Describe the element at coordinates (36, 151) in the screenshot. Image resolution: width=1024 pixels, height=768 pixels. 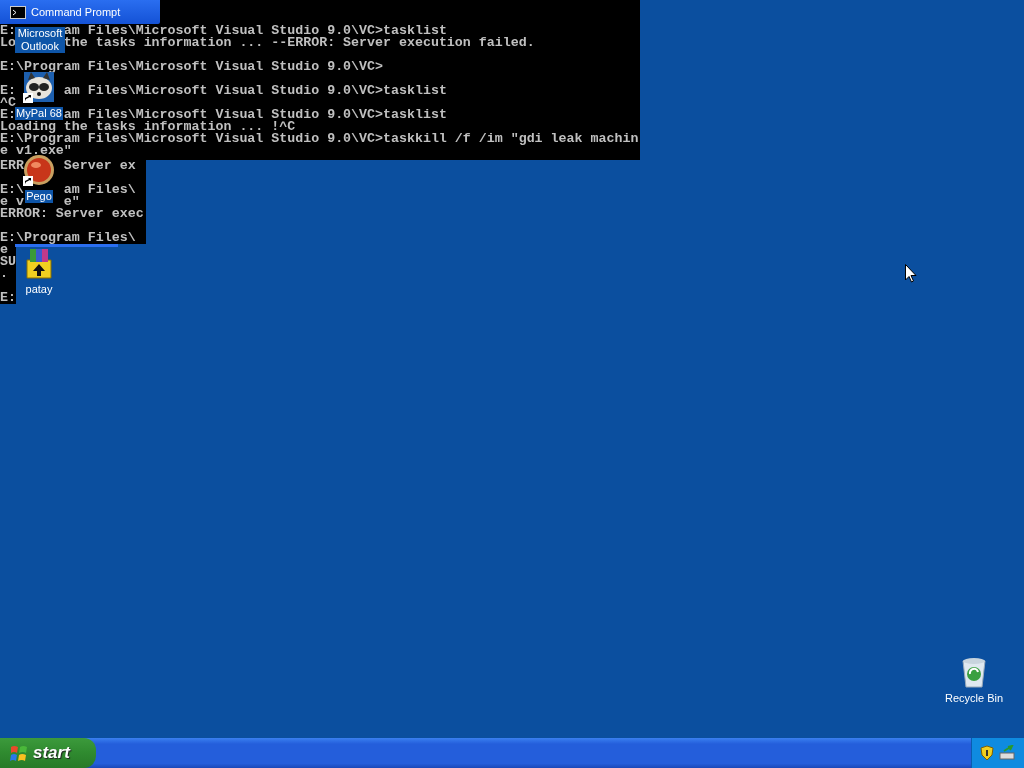
I see `console-text: e v1.exe"` at that location.